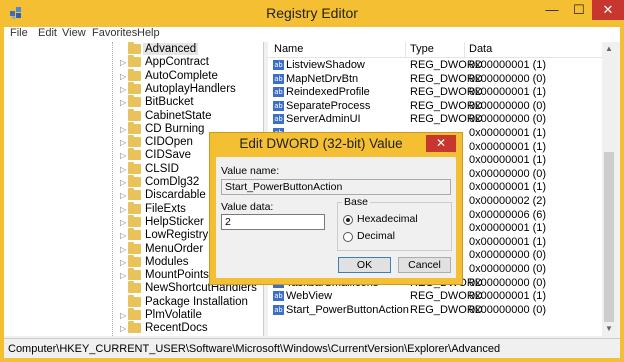 This screenshot has width=624, height=362. I want to click on header-data: Data, so click(480, 49).